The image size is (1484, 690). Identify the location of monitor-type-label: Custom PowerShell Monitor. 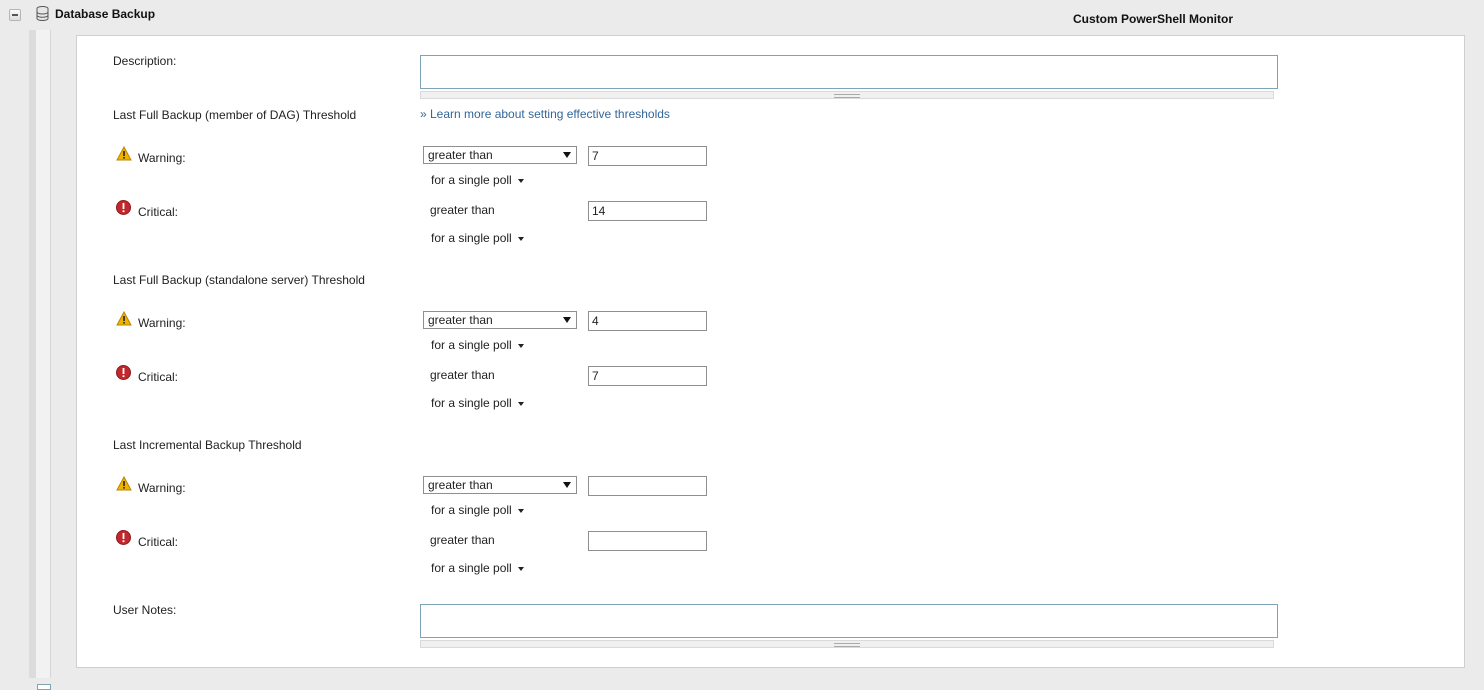
(1153, 19).